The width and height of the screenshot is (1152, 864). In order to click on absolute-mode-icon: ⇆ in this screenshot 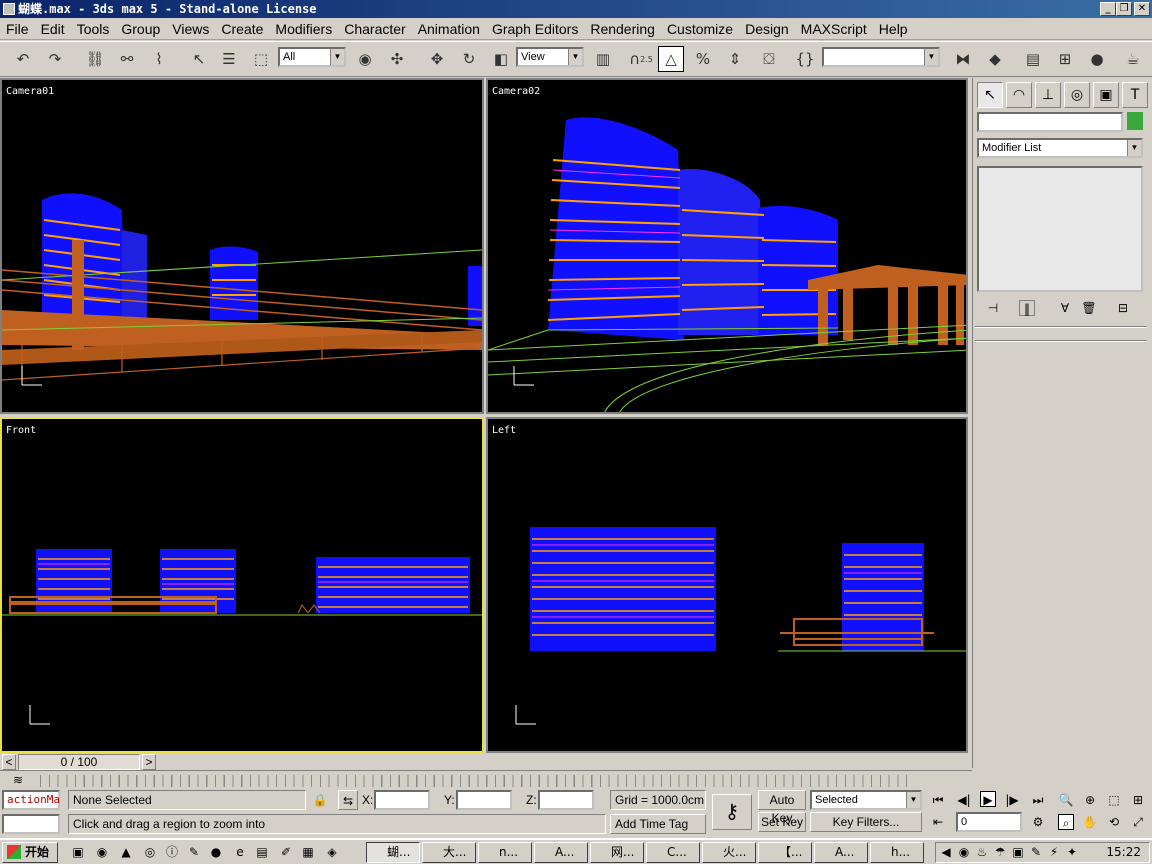, I will do `click(348, 800)`.